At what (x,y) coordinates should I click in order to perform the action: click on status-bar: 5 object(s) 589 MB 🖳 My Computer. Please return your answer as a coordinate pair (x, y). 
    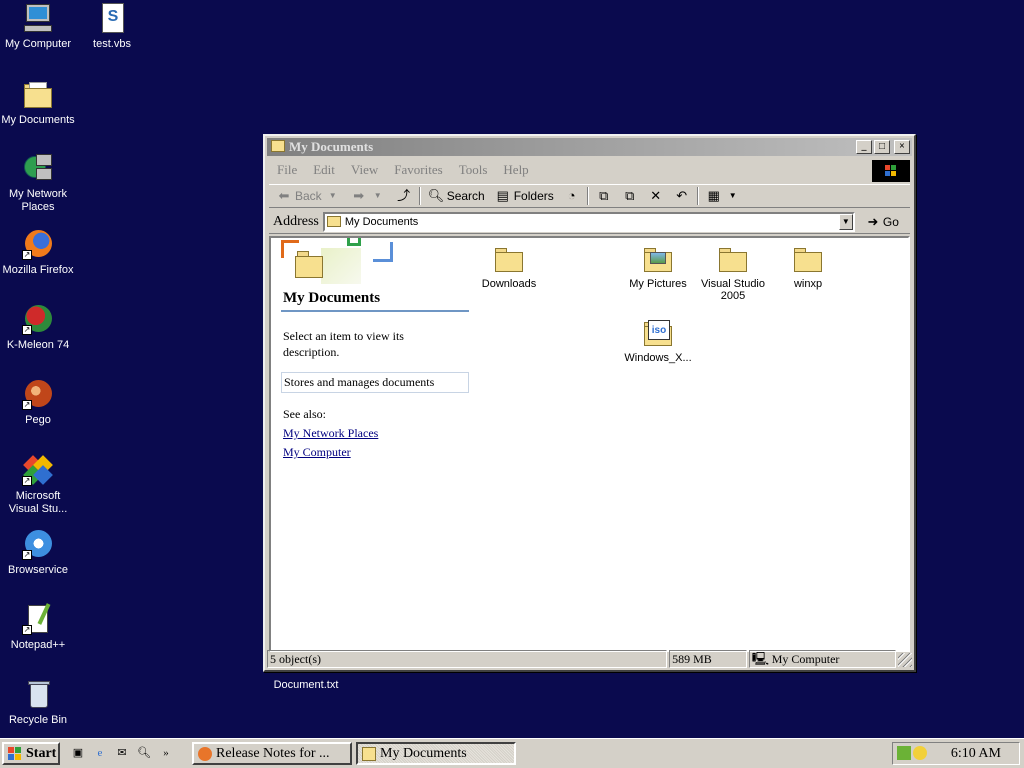
    Looking at the image, I should click on (589, 659).